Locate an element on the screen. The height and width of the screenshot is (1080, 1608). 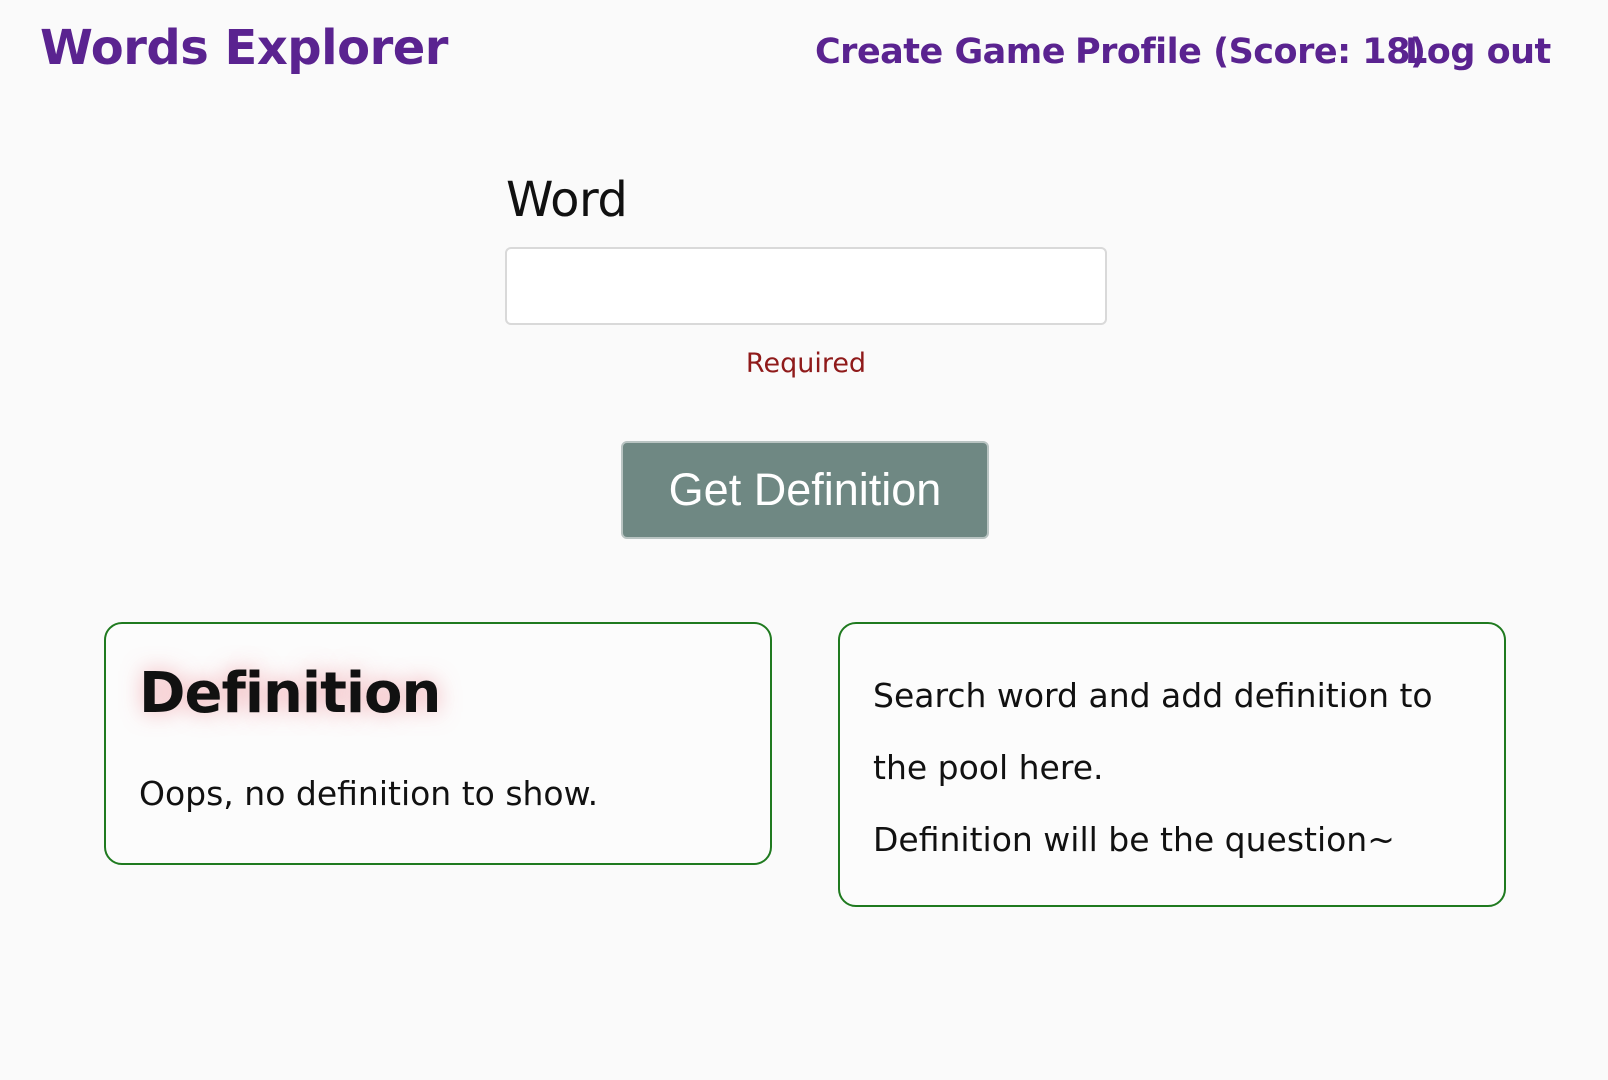
info-line: the pool here. is located at coordinates (988, 767).